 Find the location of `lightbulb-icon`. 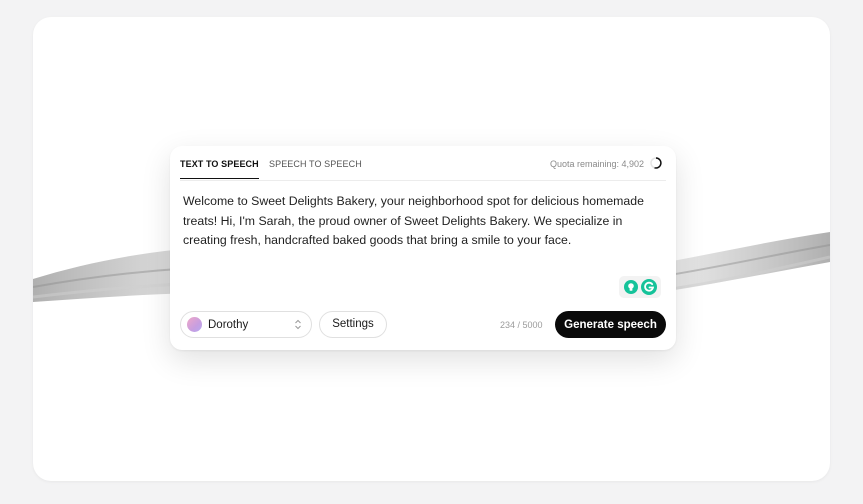

lightbulb-icon is located at coordinates (631, 287).